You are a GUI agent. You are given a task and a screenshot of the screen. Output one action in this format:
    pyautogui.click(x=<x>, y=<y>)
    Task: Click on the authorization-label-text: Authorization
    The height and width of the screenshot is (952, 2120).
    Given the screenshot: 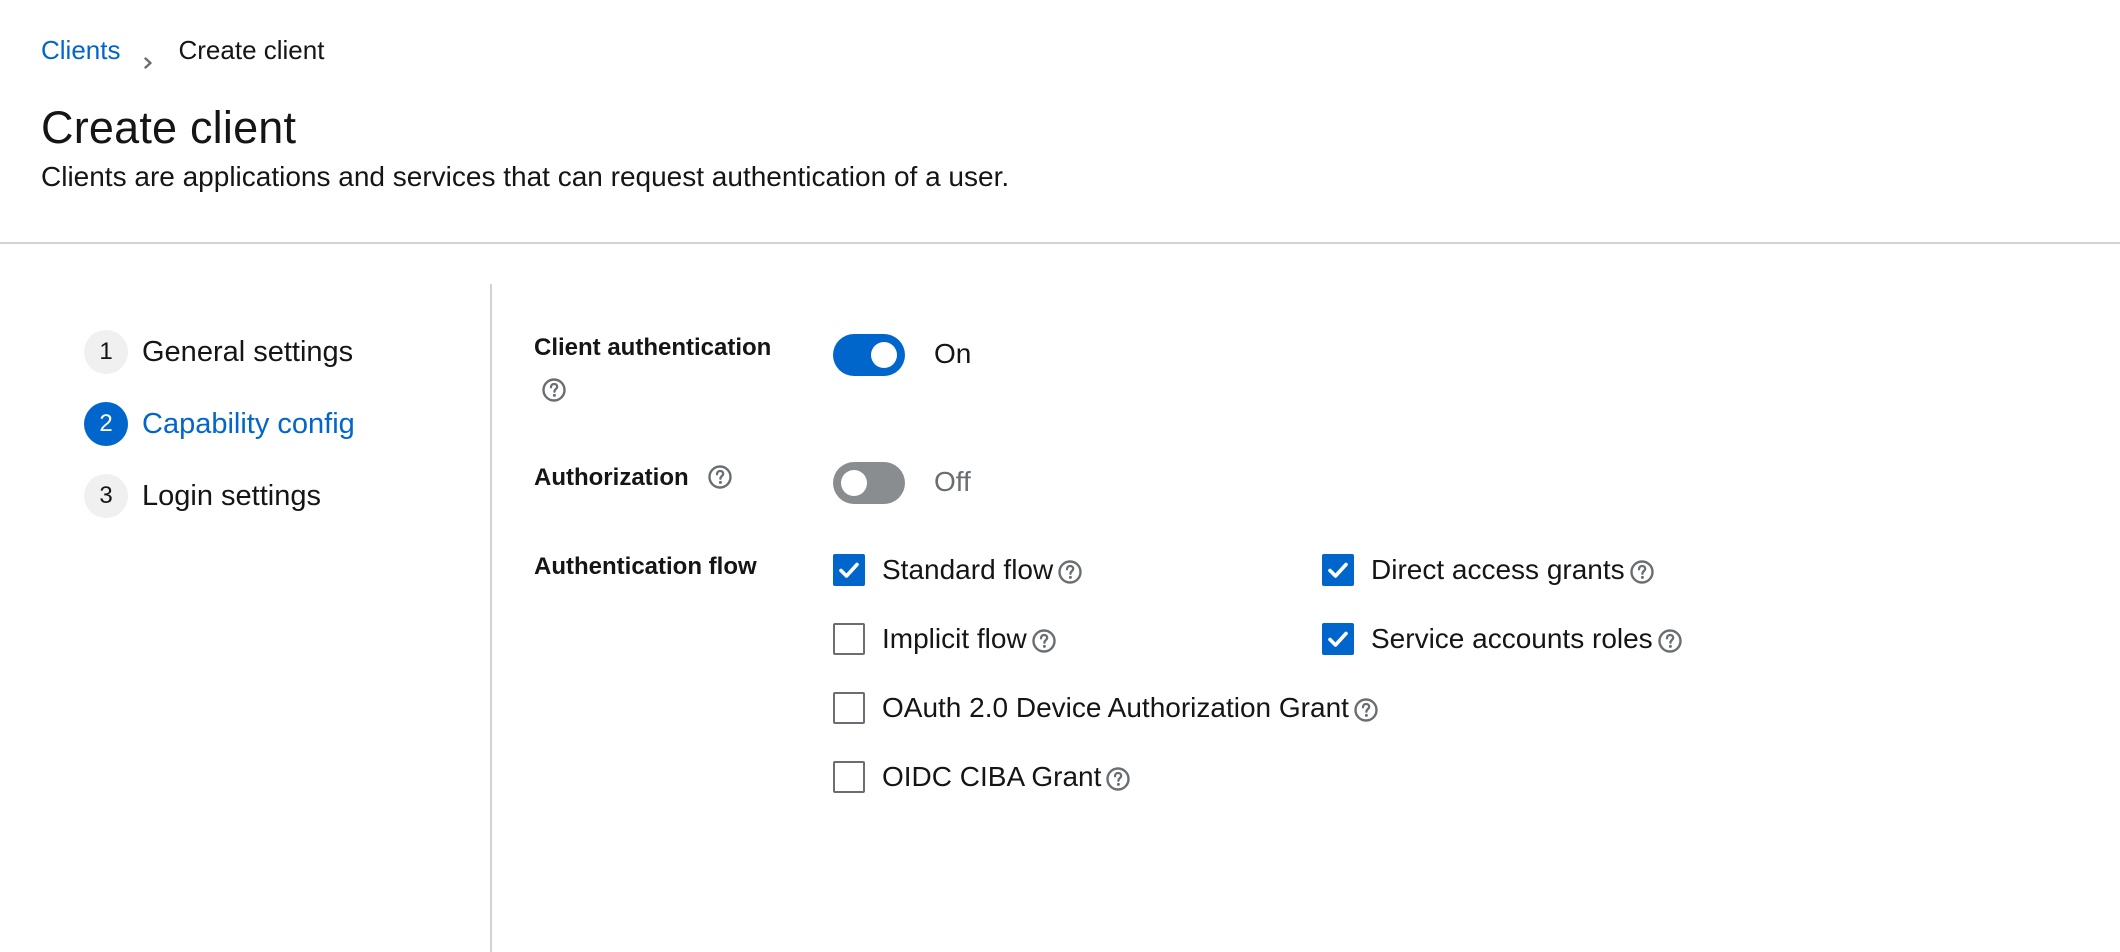 What is the action you would take?
    pyautogui.click(x=611, y=477)
    